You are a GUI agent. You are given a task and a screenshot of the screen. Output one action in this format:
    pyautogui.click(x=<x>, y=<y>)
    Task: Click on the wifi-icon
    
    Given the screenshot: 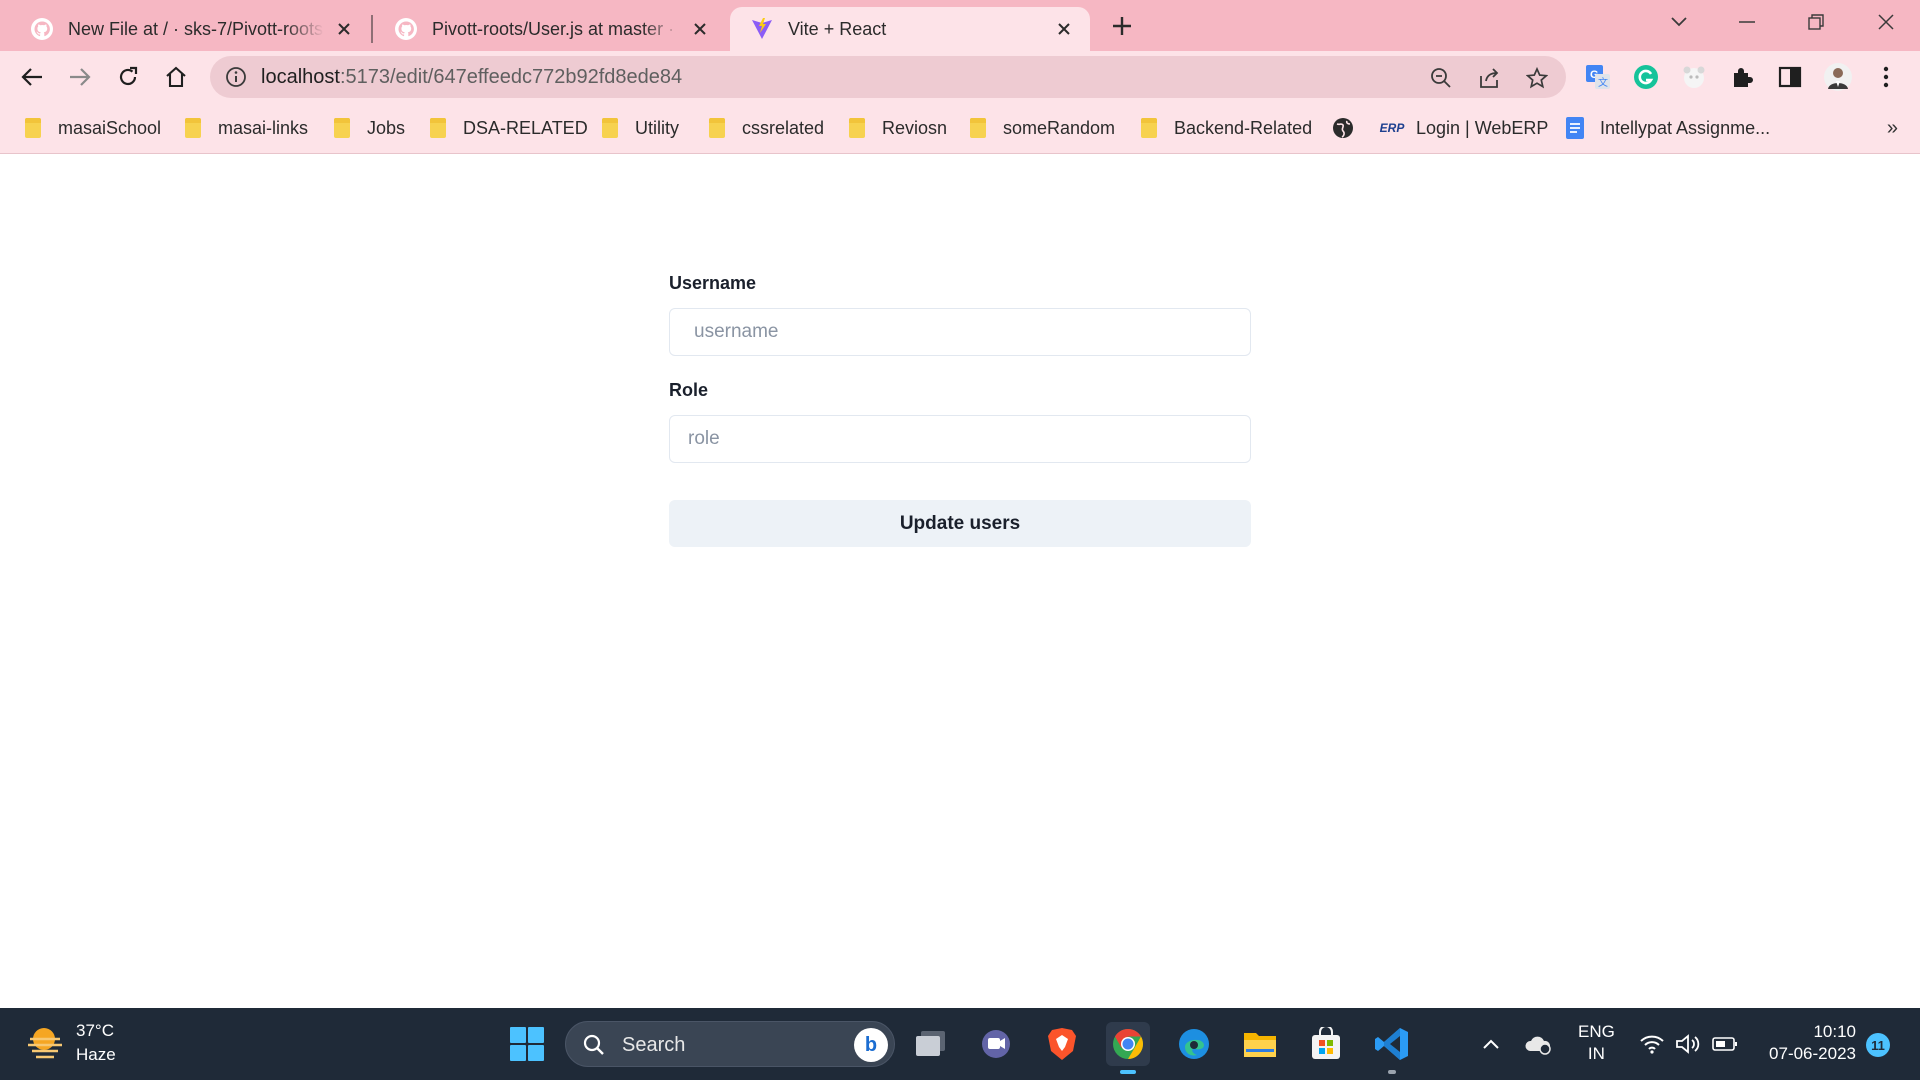 What is the action you would take?
    pyautogui.click(x=1652, y=1044)
    